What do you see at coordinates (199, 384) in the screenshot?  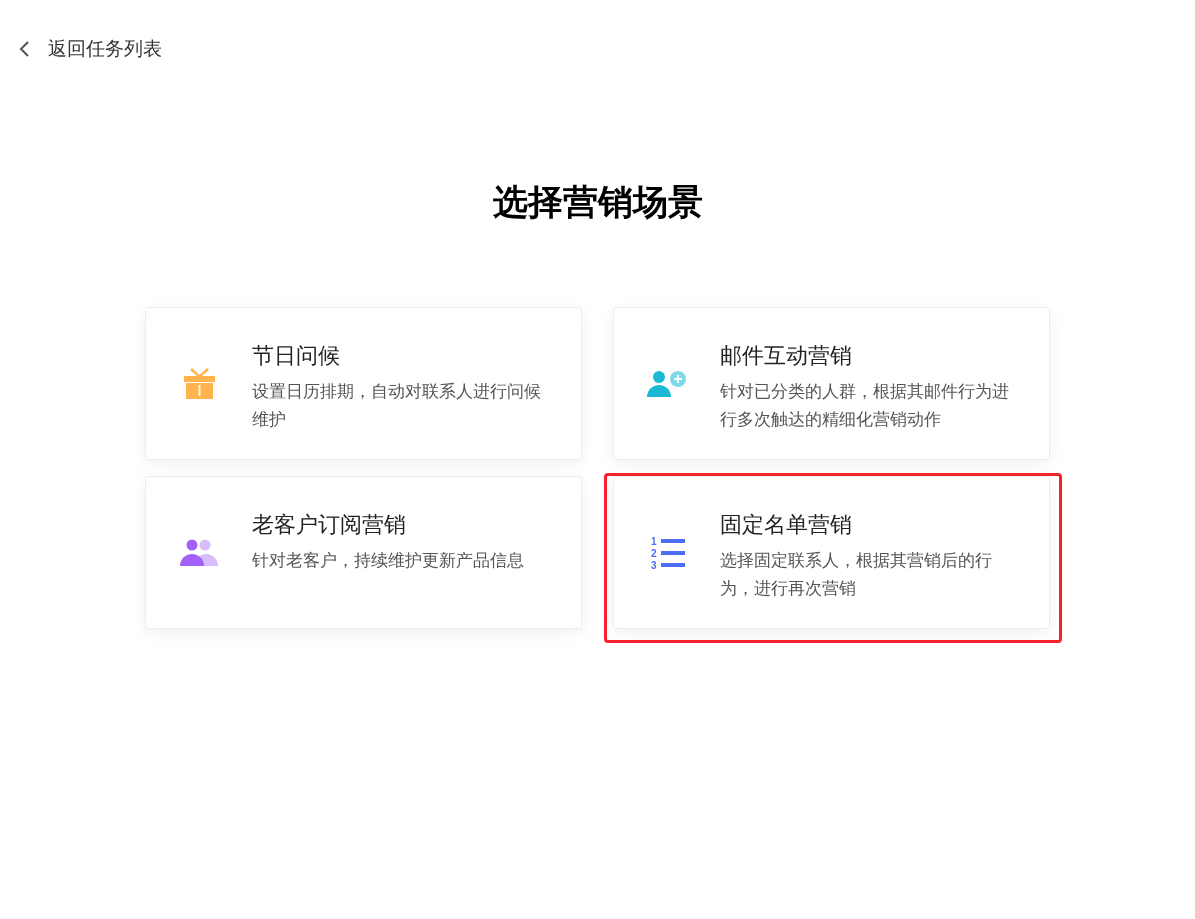 I see `gift-icon` at bounding box center [199, 384].